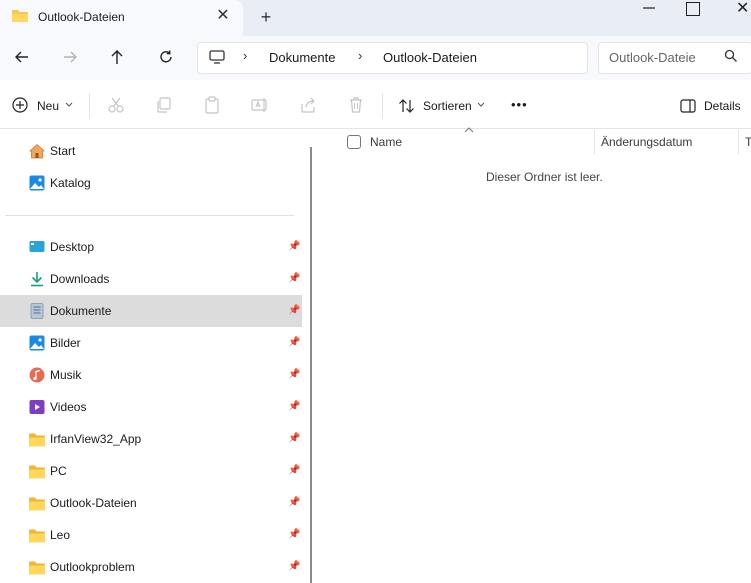  Describe the element at coordinates (743, 11) in the screenshot. I see `close-window-button: ✕` at that location.